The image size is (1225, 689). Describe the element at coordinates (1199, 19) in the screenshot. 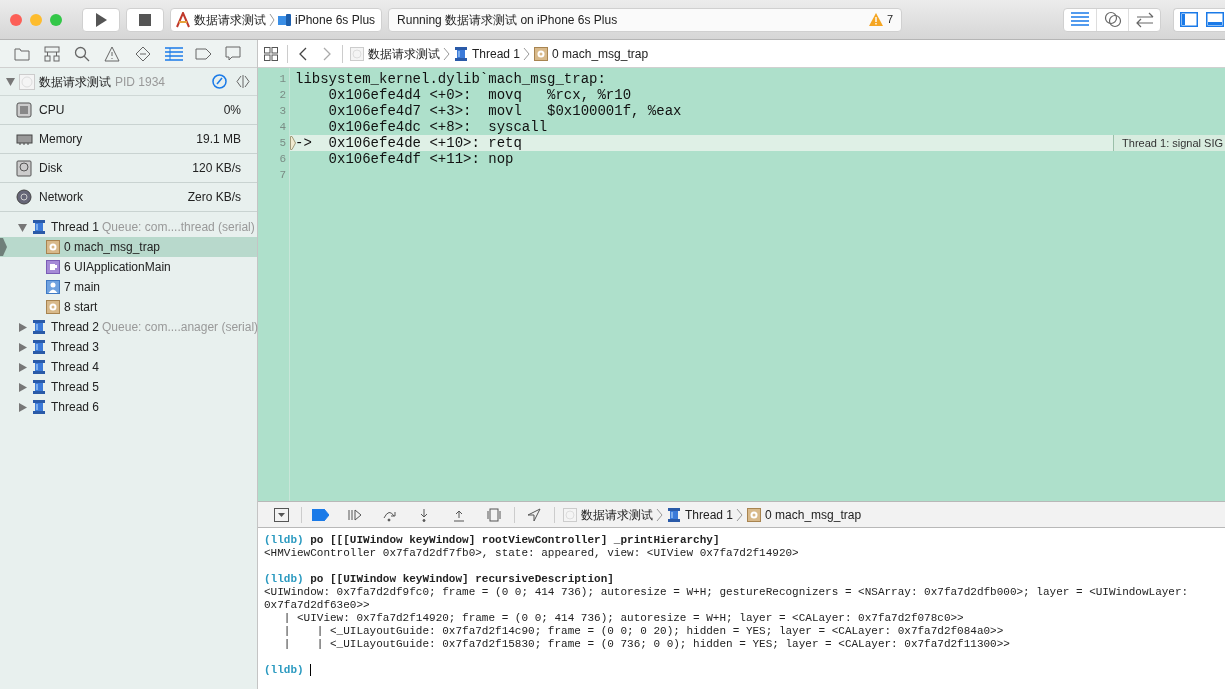

I see `panel-toggle-control` at that location.